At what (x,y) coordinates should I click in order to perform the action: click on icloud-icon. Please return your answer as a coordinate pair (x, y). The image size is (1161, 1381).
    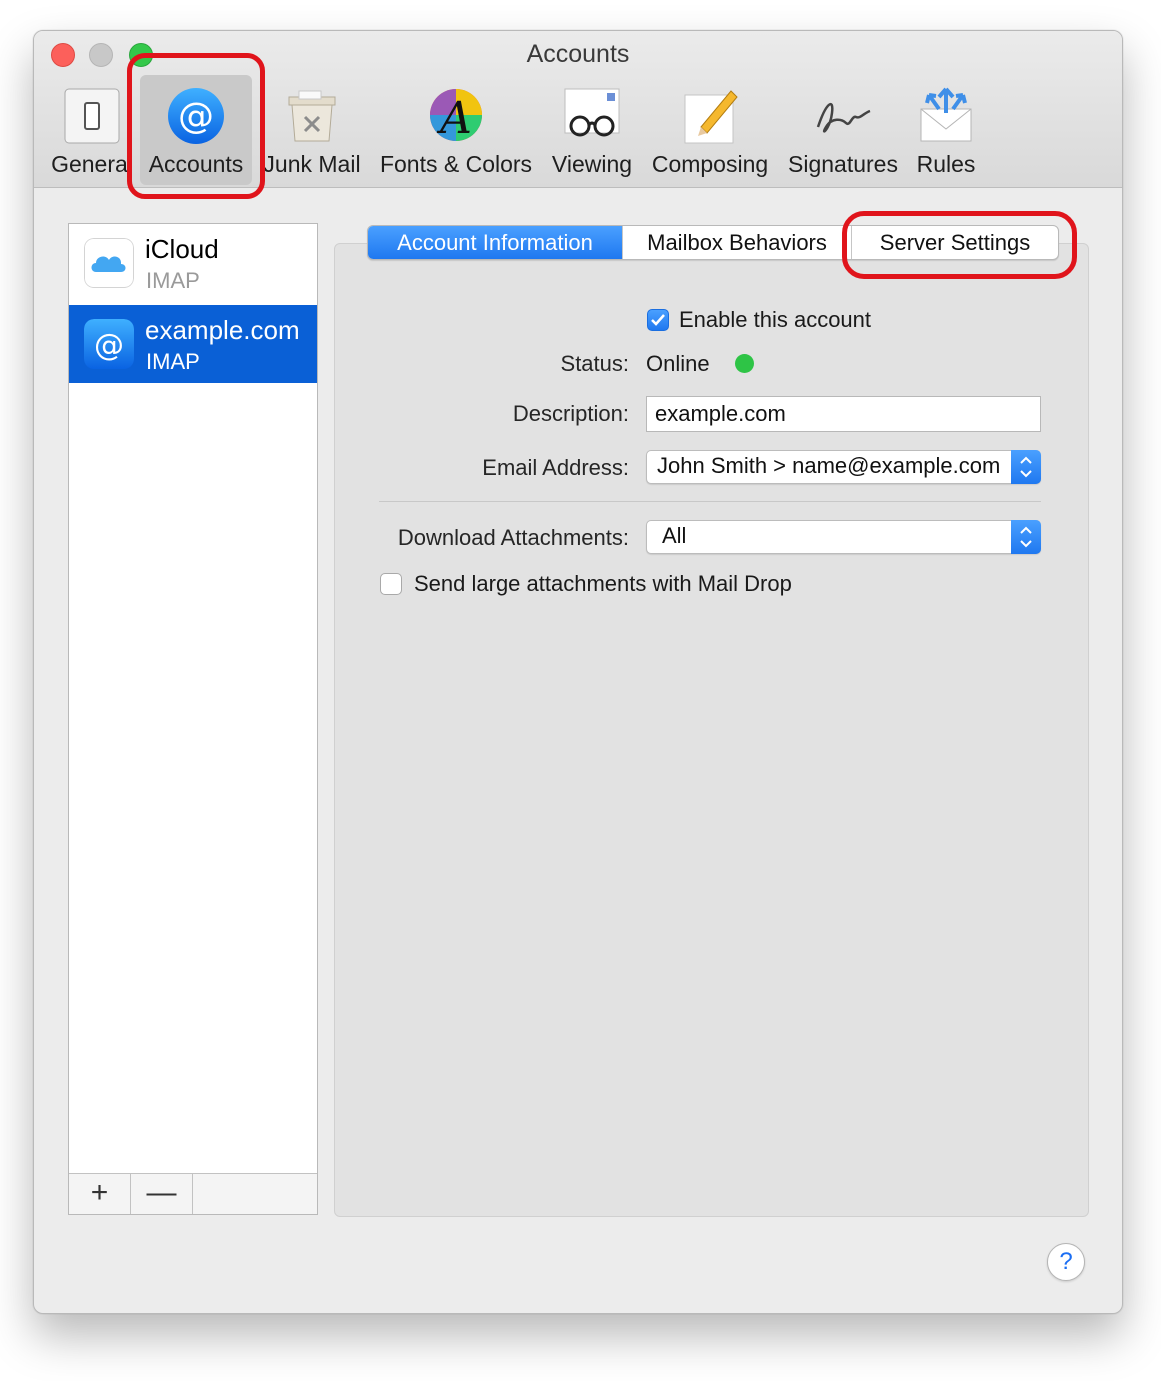
    Looking at the image, I should click on (109, 263).